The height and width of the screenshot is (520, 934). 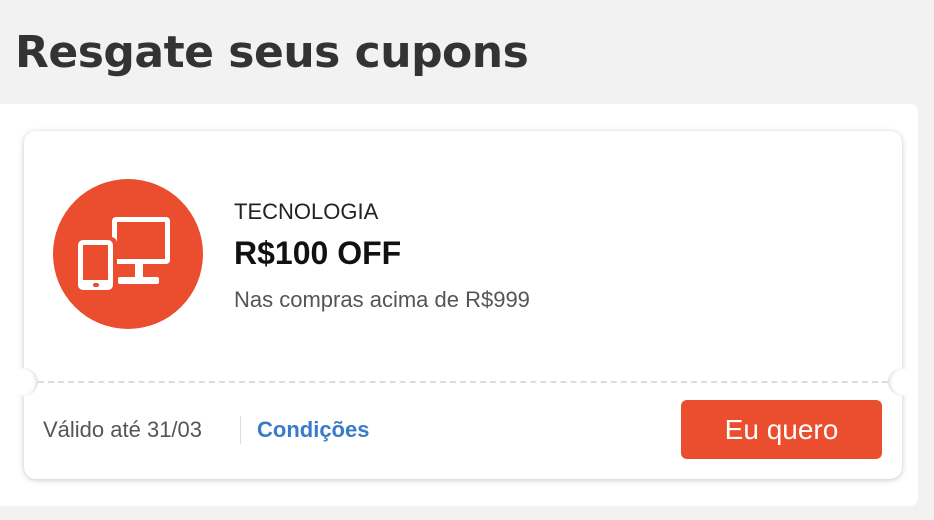 I want to click on coupon-value: R$100 OFF, so click(x=318, y=253).